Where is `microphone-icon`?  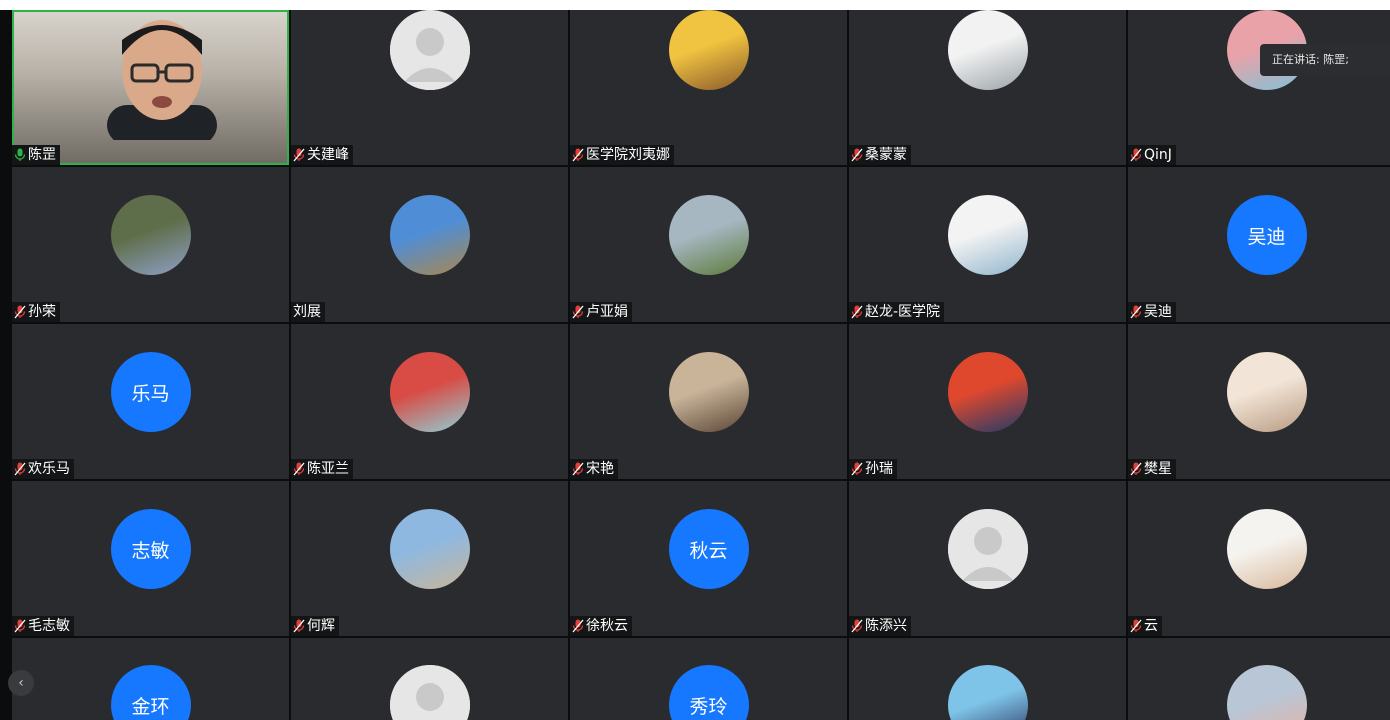
microphone-icon is located at coordinates (20, 155).